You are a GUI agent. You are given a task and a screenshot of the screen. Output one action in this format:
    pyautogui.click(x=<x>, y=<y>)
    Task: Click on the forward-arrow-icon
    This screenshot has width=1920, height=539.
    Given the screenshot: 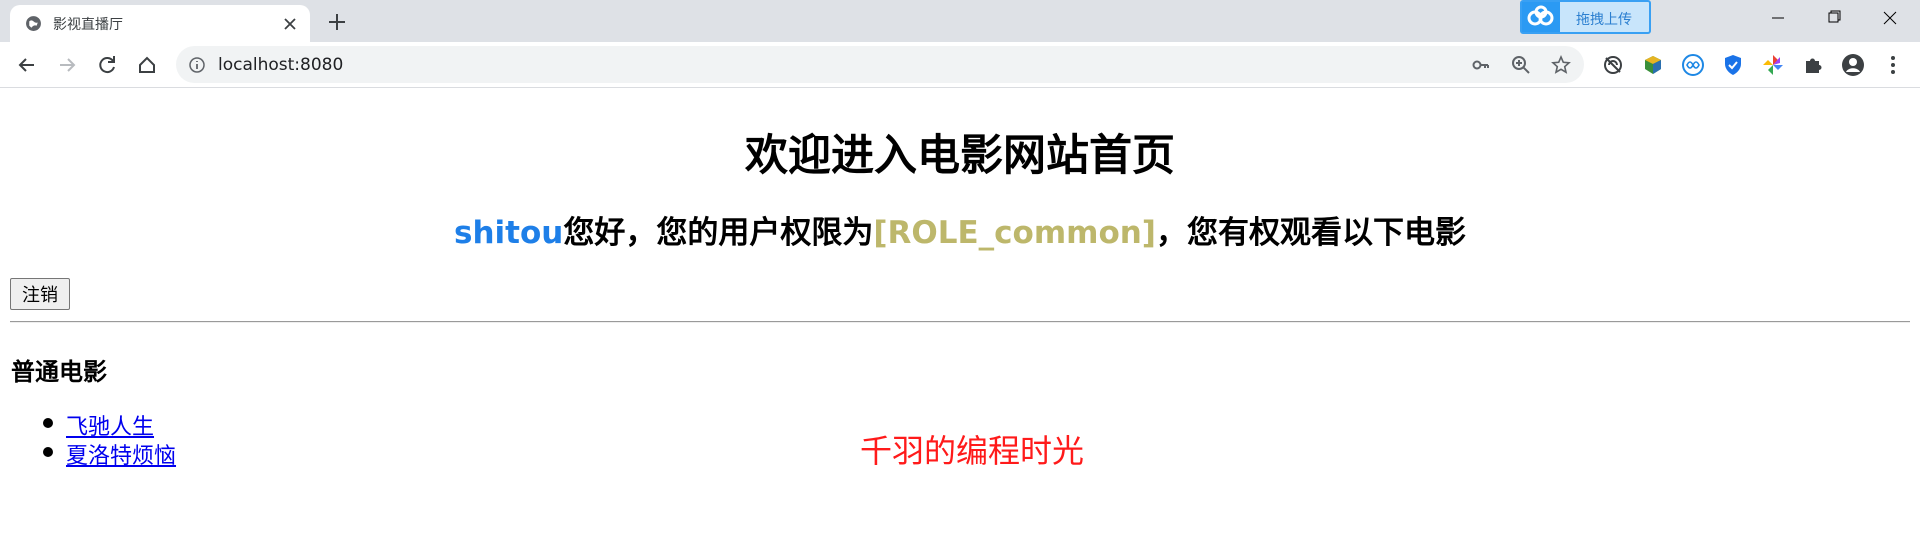 What is the action you would take?
    pyautogui.click(x=67, y=65)
    